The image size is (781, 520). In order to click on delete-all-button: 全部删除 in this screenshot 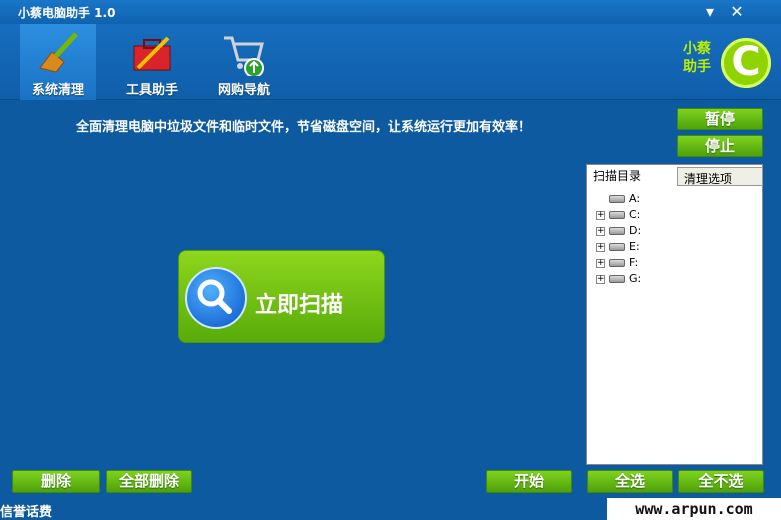, I will do `click(149, 481)`.